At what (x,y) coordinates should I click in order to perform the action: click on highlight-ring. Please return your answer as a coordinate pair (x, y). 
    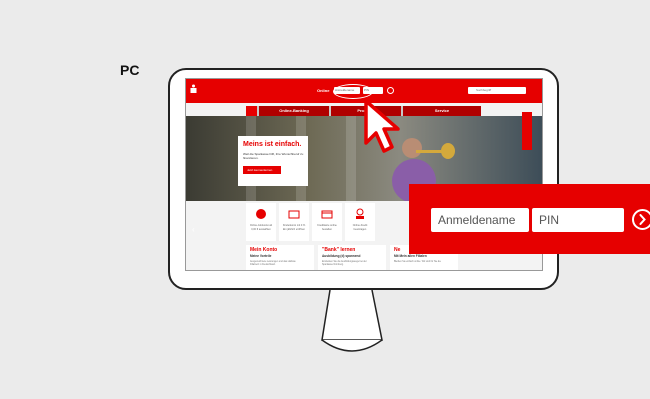
    Looking at the image, I should click on (353, 91).